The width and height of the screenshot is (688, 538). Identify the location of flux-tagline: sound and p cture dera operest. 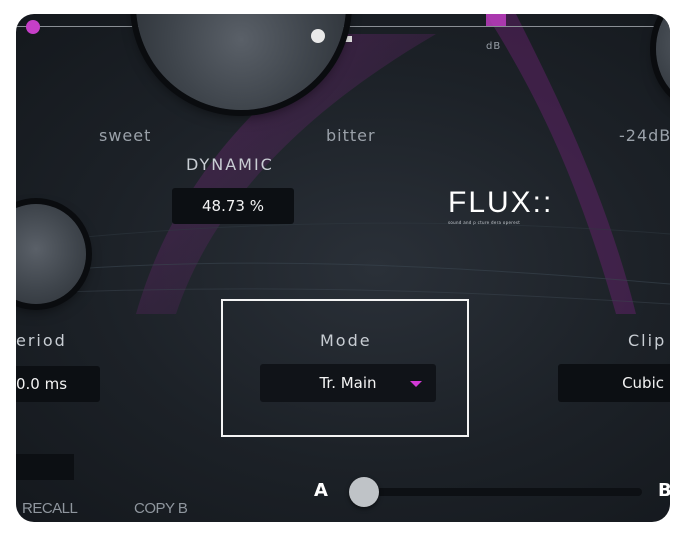
(484, 222).